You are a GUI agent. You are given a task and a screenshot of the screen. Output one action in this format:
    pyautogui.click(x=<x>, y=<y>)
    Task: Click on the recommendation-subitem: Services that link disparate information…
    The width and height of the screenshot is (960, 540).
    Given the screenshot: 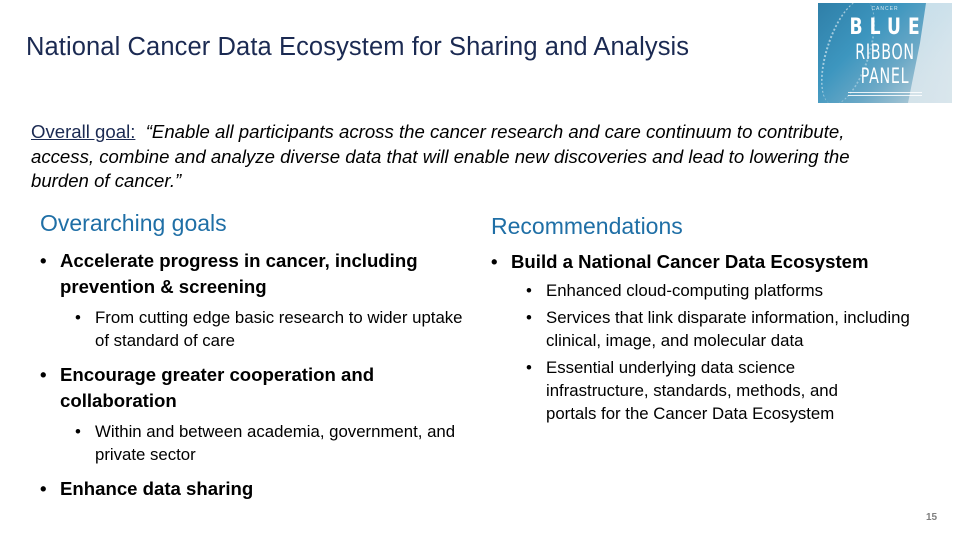 What is the action you would take?
    pyautogui.click(x=731, y=329)
    